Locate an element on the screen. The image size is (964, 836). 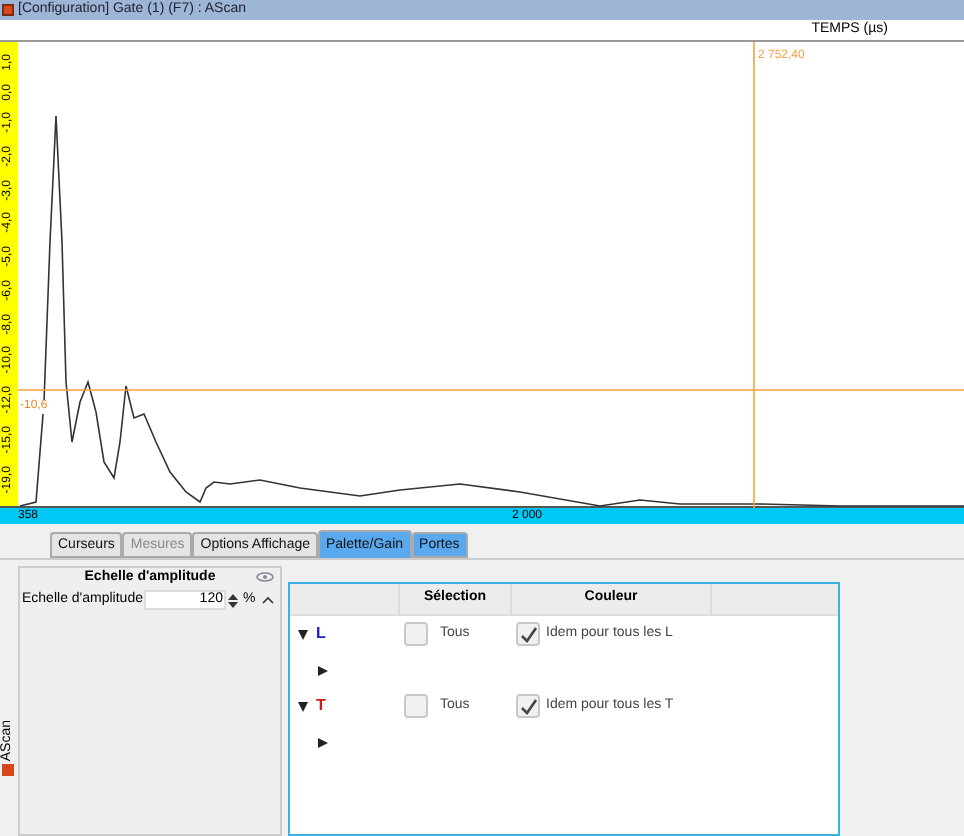
group-label: T is located at coordinates (321, 706).